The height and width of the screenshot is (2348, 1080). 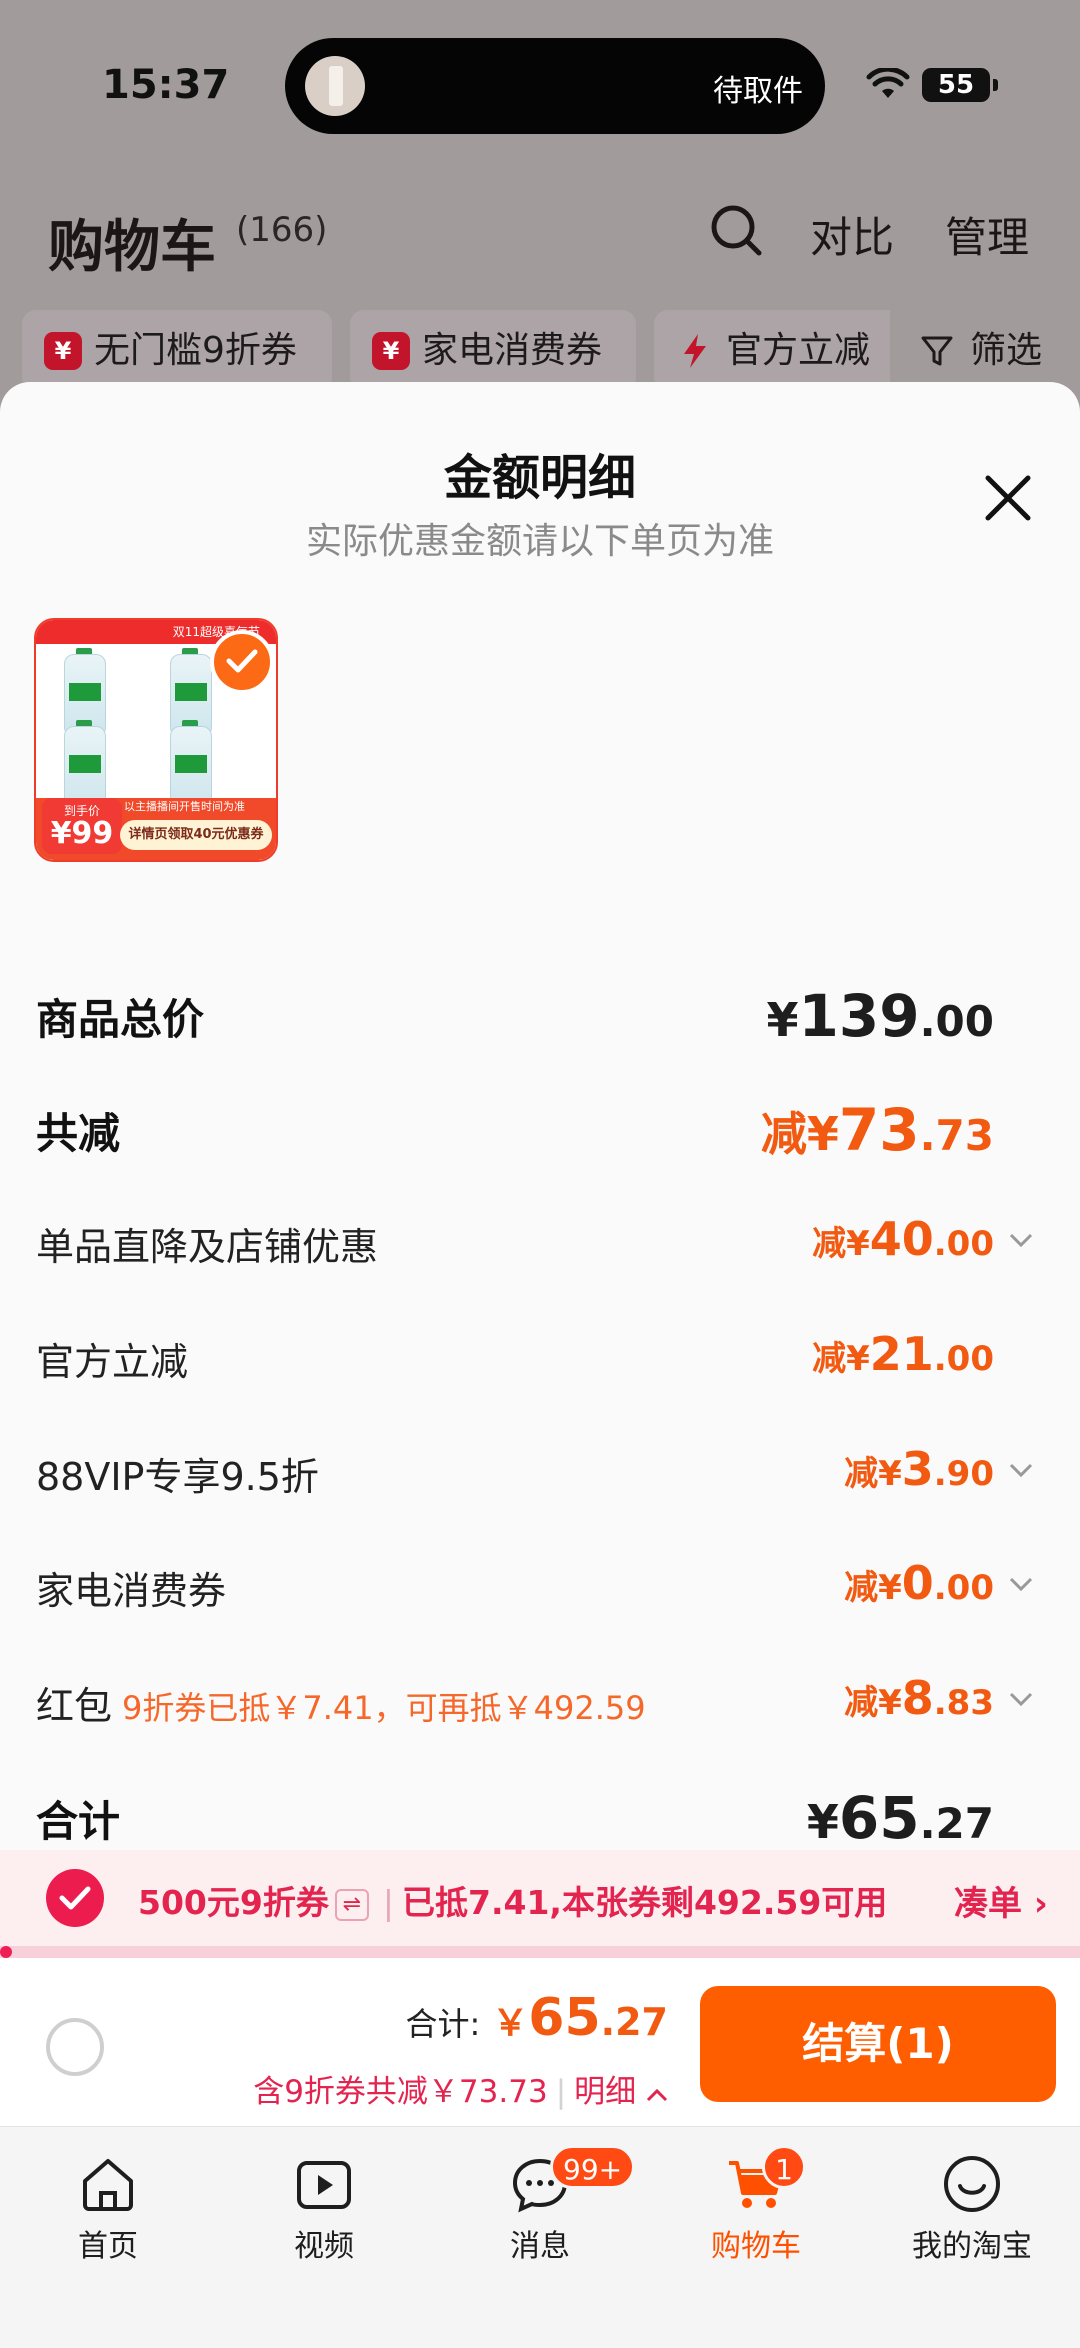 What do you see at coordinates (120, 1019) in the screenshot?
I see `row-label: 商品总价` at bounding box center [120, 1019].